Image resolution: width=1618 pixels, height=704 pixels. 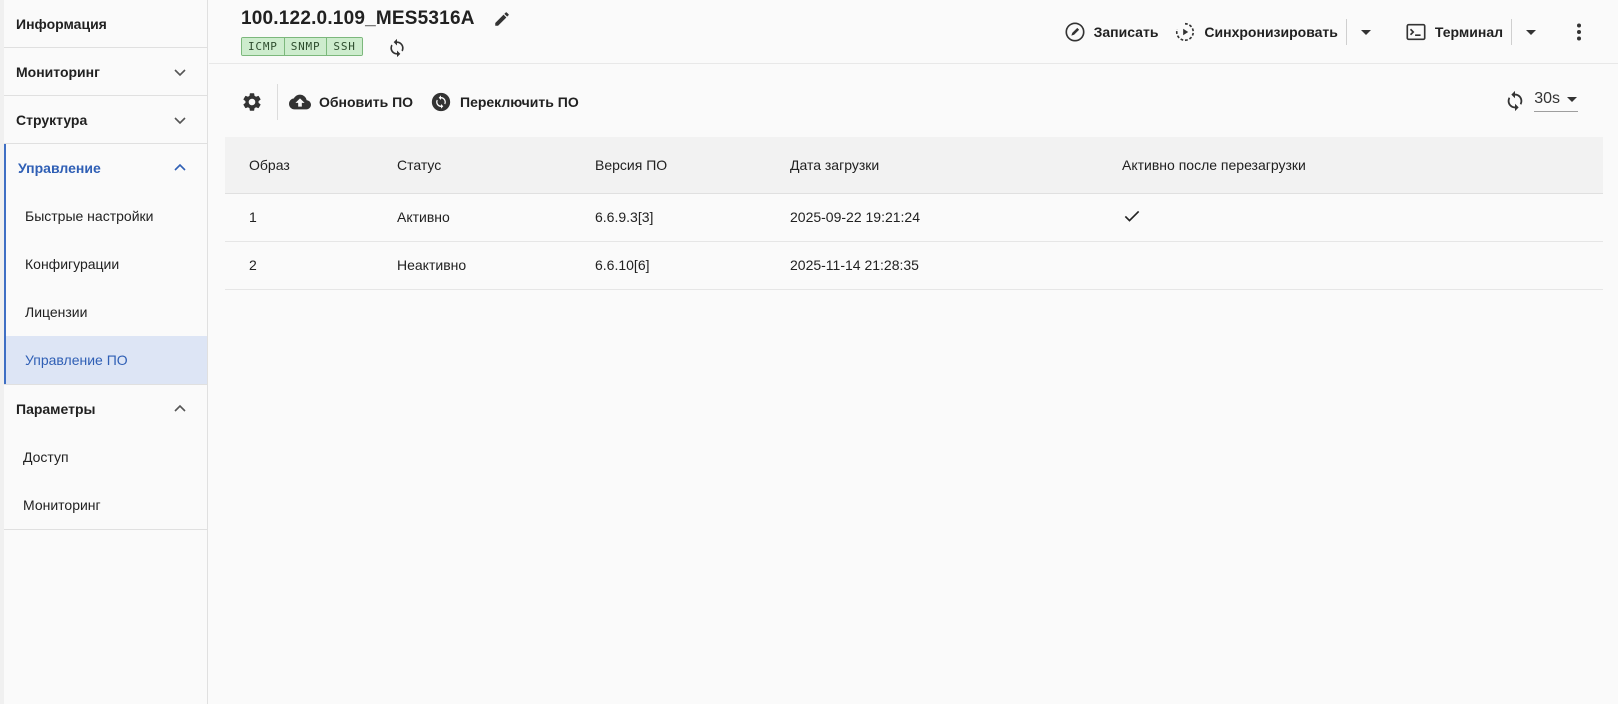 I want to click on refresh-interval-value: 30s, so click(x=1547, y=98).